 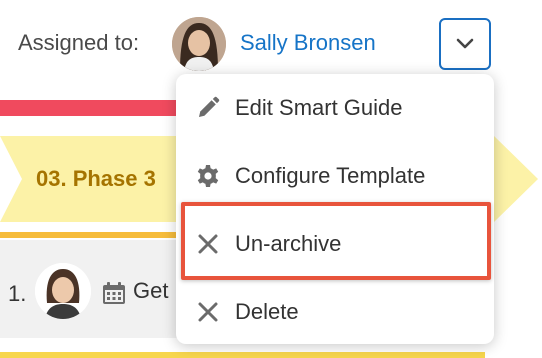 I want to click on menu-item-delete: Delete, so click(x=335, y=312).